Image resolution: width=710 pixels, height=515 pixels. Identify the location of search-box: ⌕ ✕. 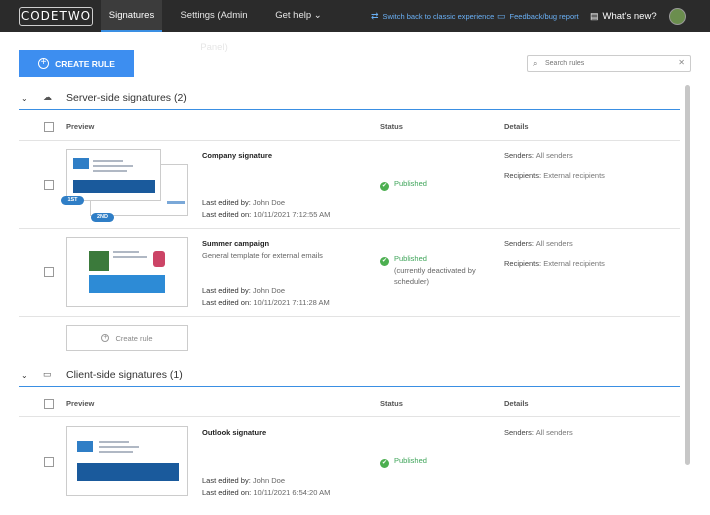
(609, 63).